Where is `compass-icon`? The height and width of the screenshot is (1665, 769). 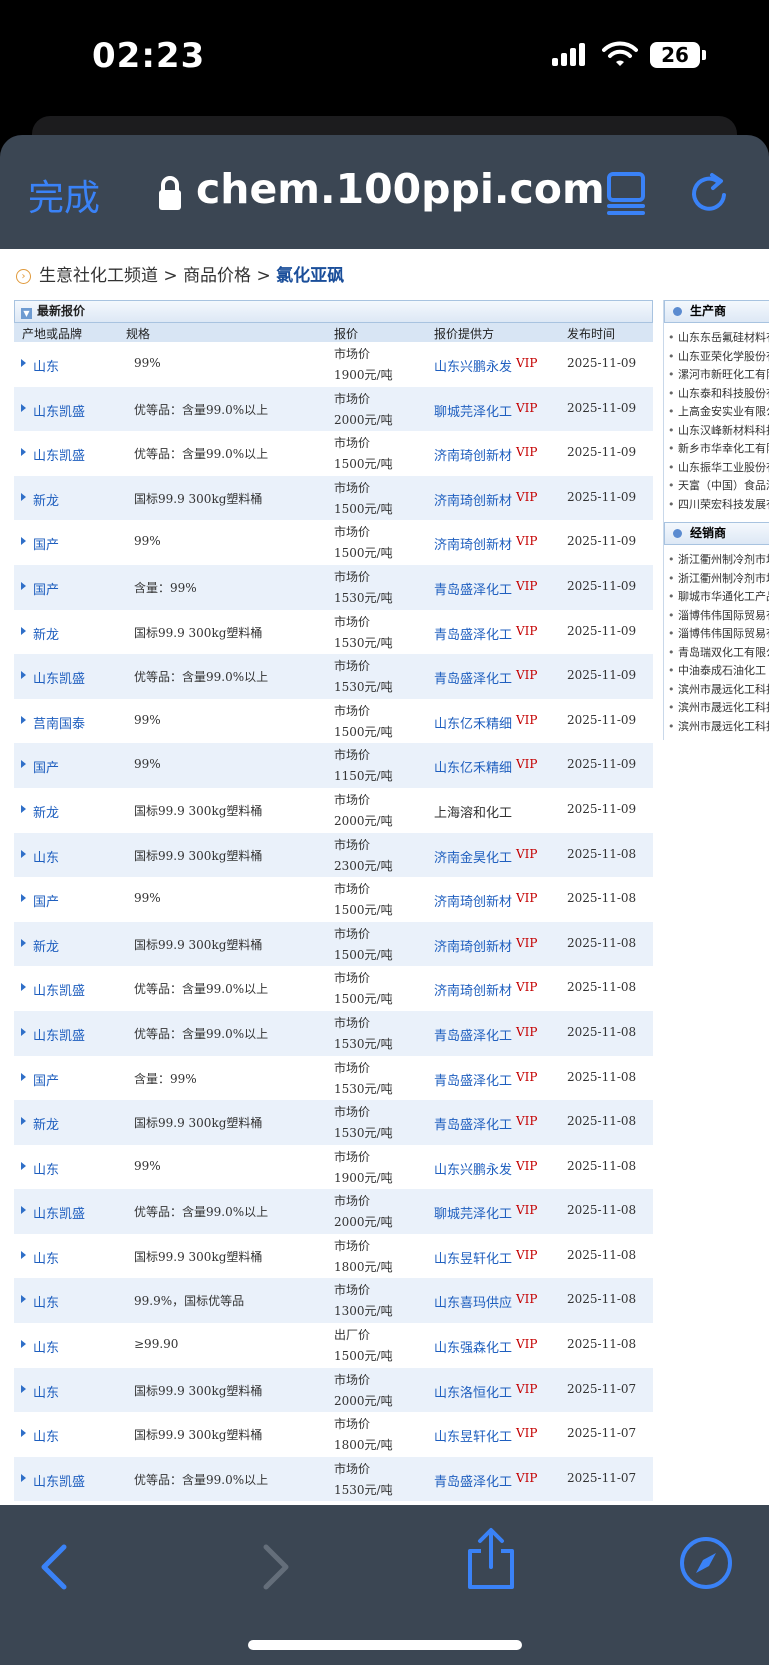 compass-icon is located at coordinates (706, 1563).